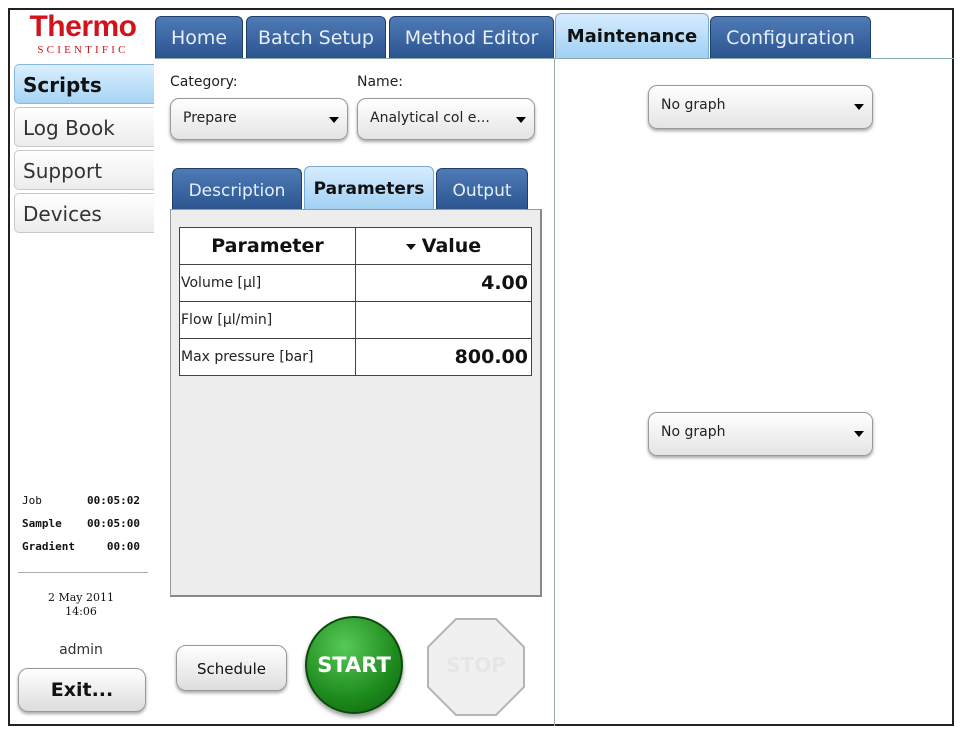  Describe the element at coordinates (451, 246) in the screenshot. I see `column-header-value-label: Value` at that location.